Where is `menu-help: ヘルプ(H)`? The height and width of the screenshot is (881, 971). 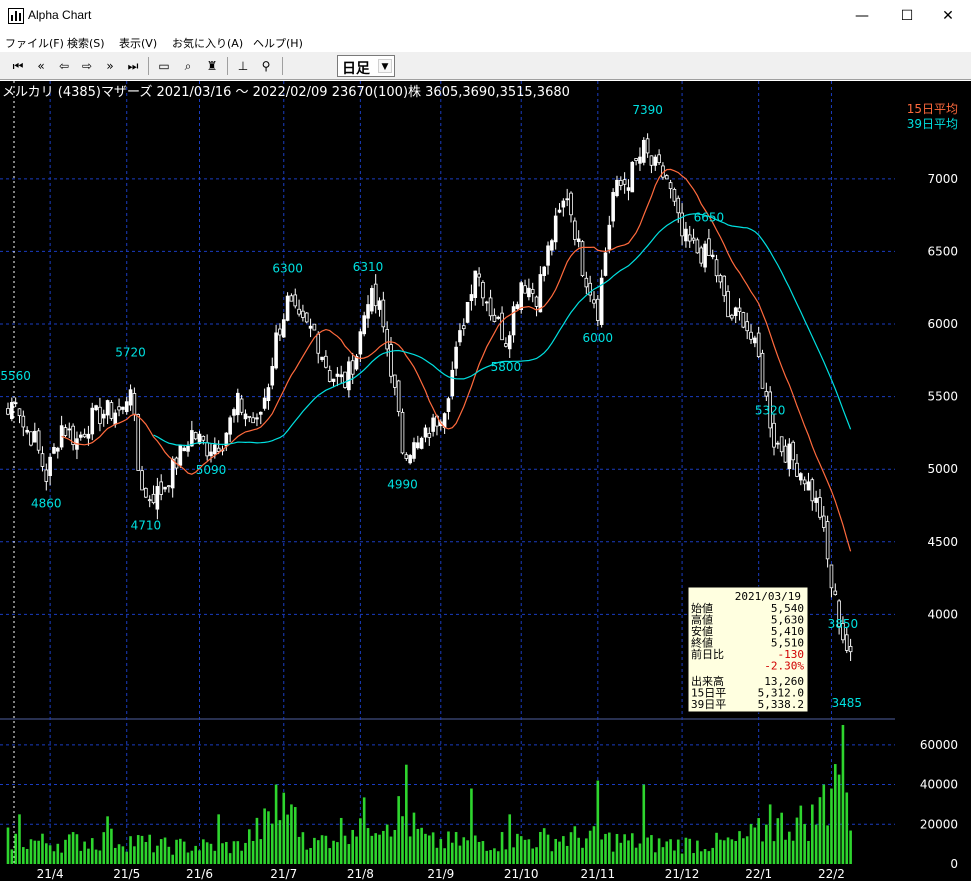 menu-help: ヘルプ(H) is located at coordinates (278, 43).